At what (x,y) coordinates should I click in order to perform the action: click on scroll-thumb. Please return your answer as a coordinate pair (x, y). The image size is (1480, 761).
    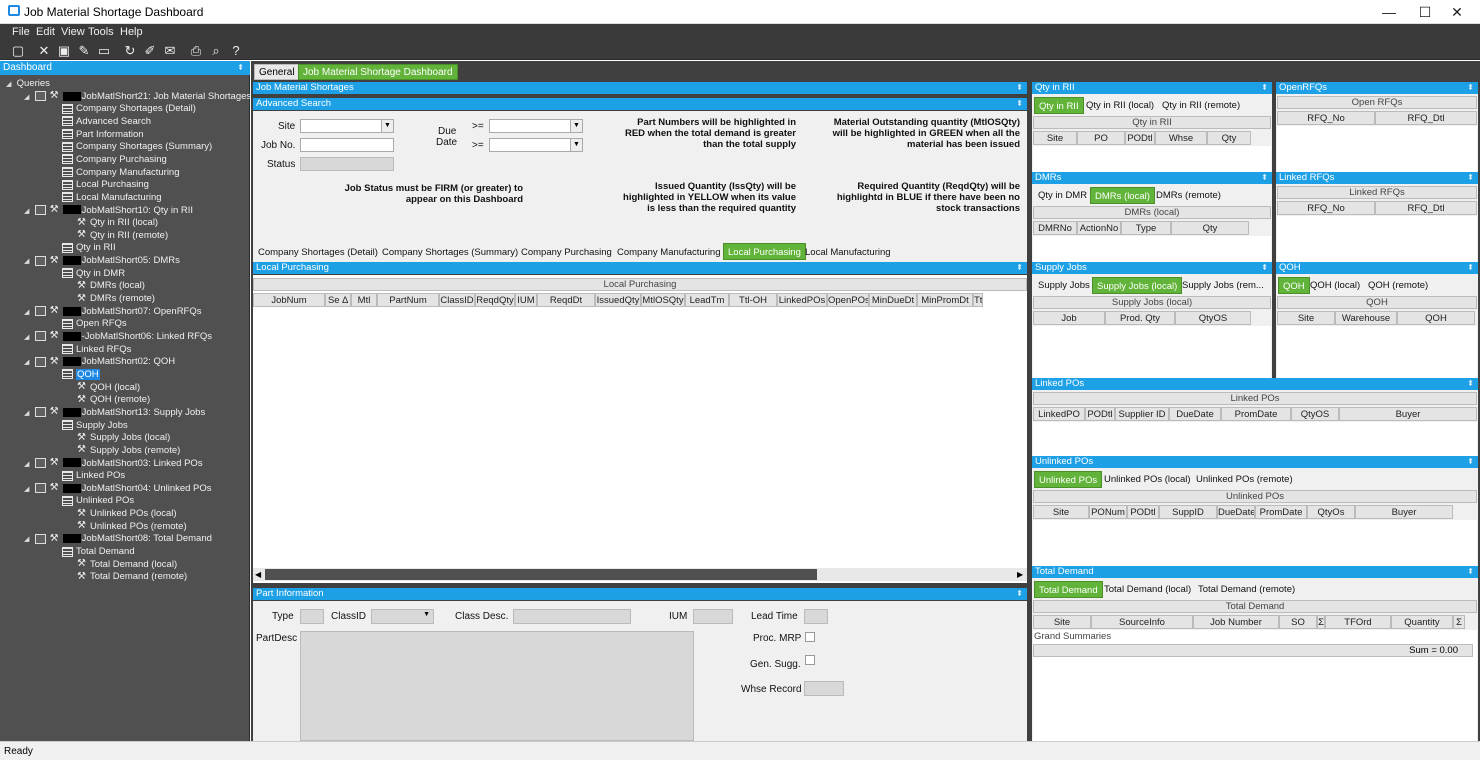
    Looking at the image, I should click on (541, 574).